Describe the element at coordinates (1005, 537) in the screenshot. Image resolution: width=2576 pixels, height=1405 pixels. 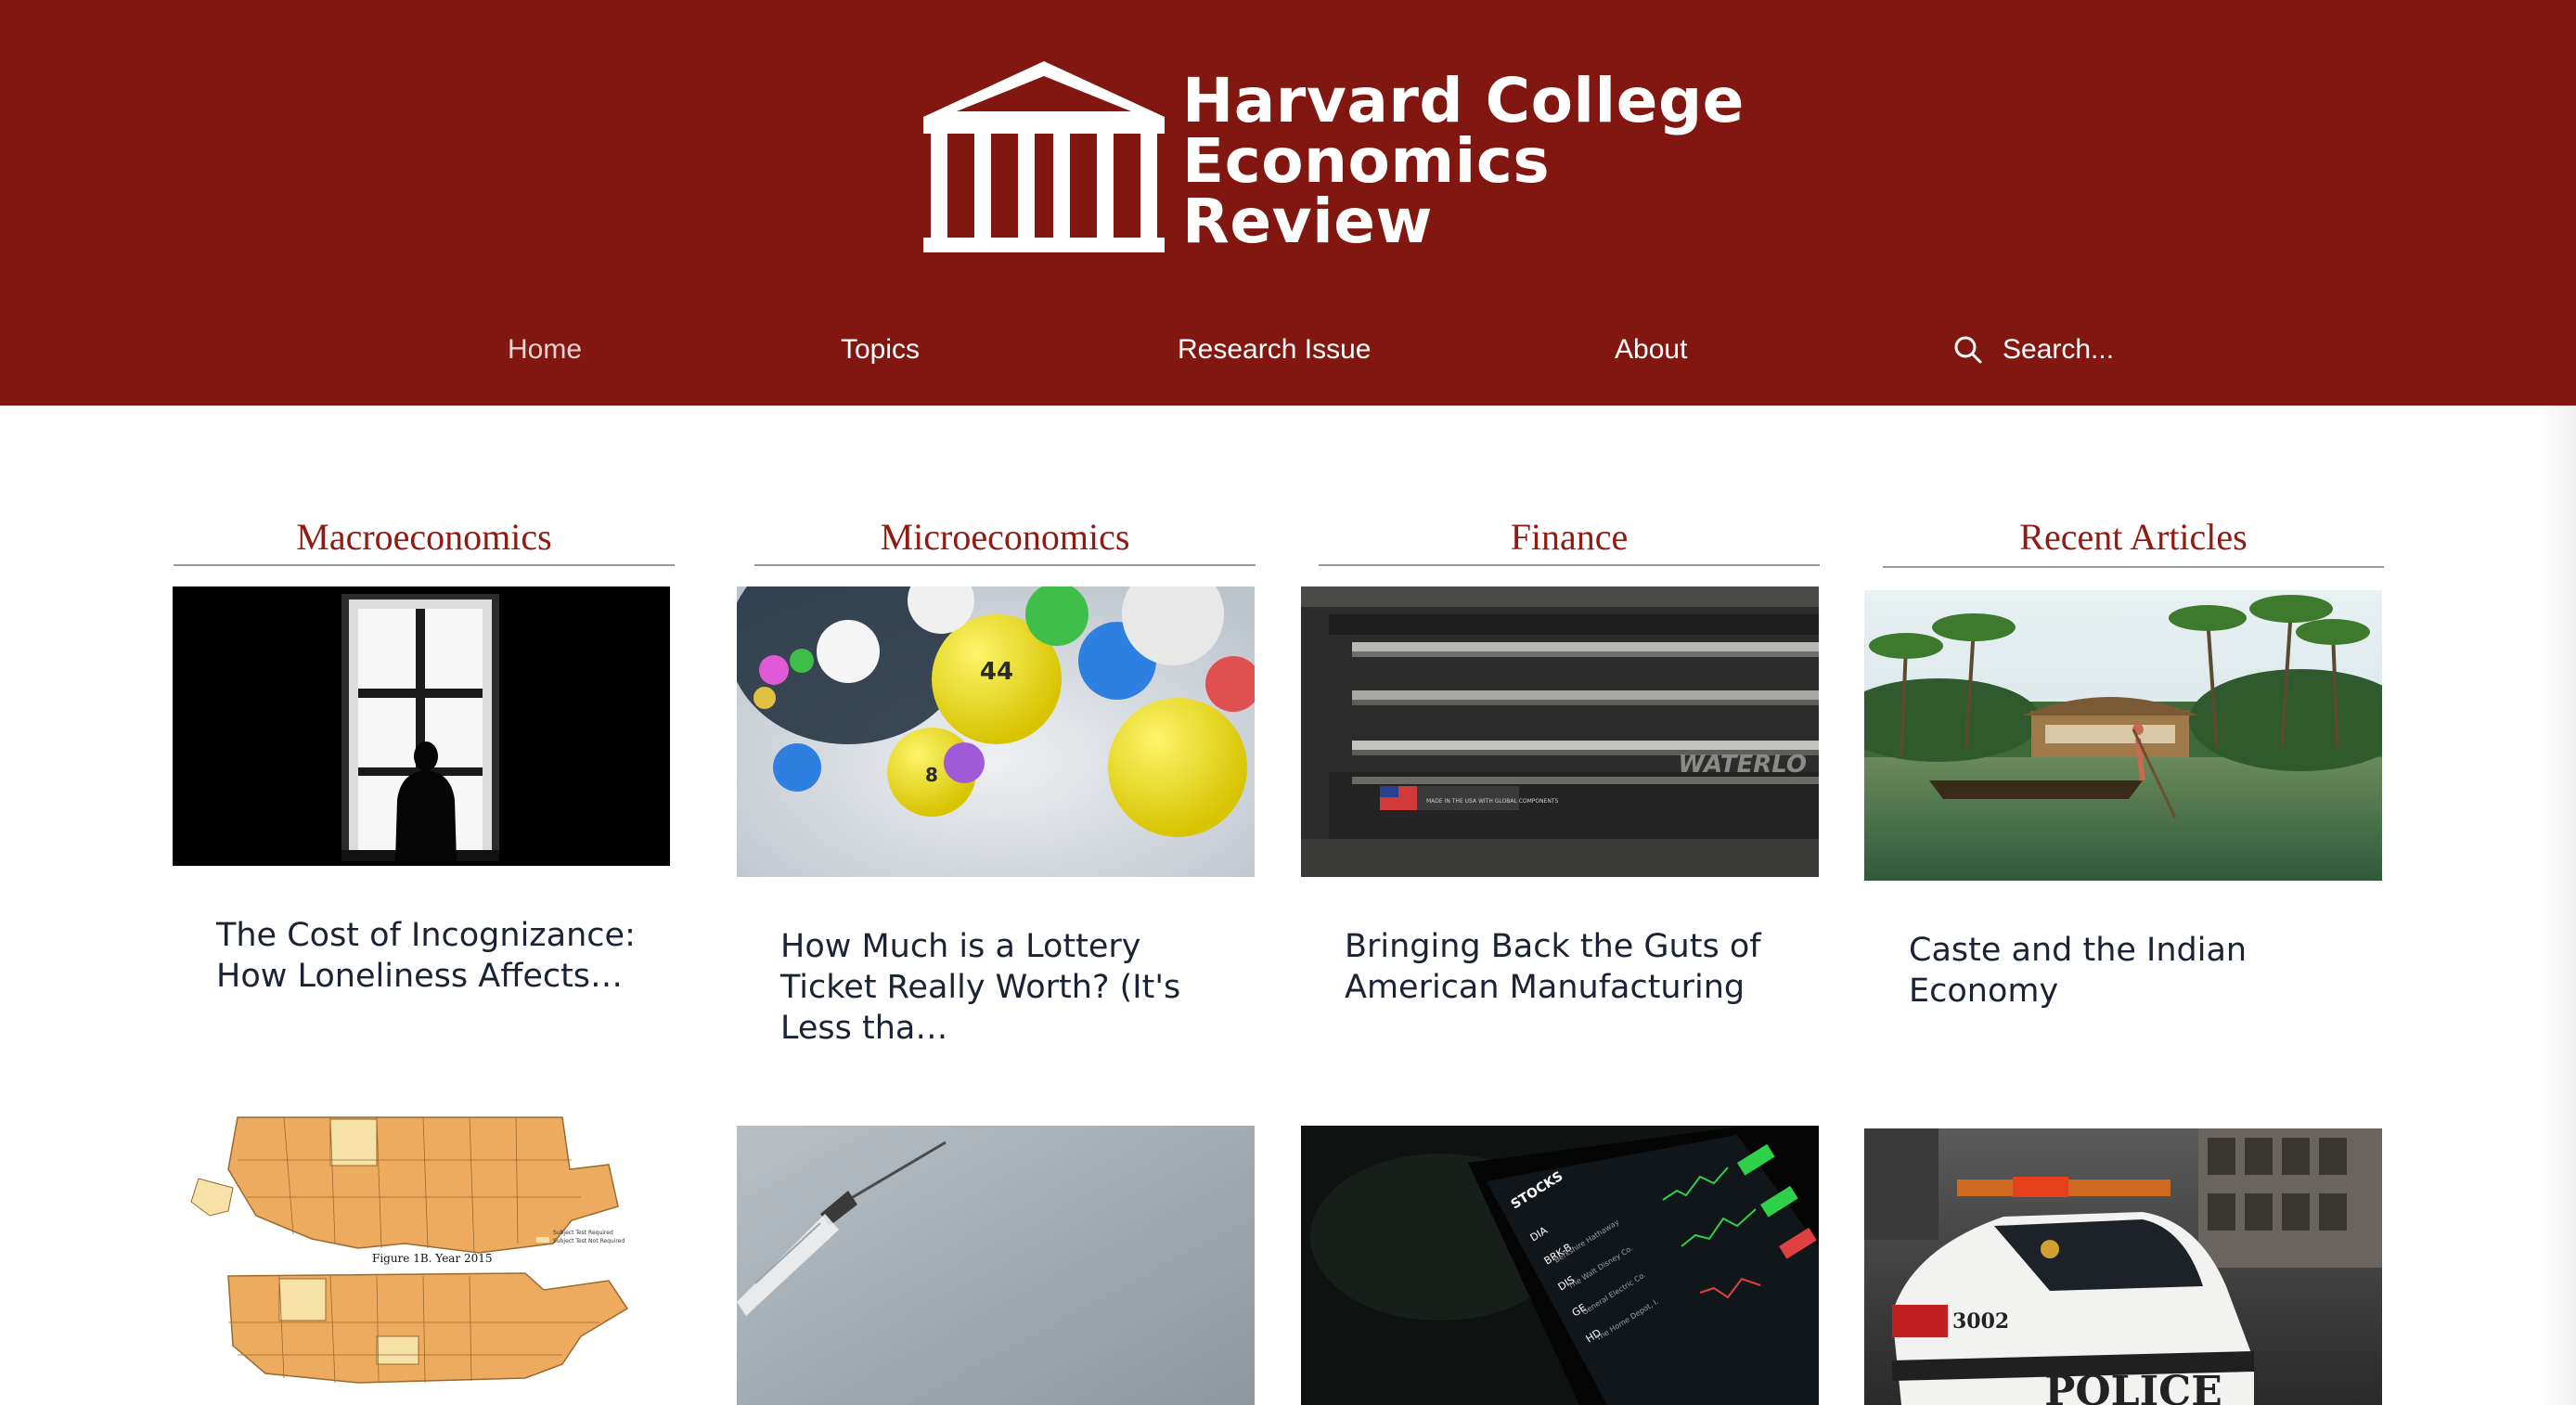
I see `section-heading-microeconomics: Microeconomics` at that location.